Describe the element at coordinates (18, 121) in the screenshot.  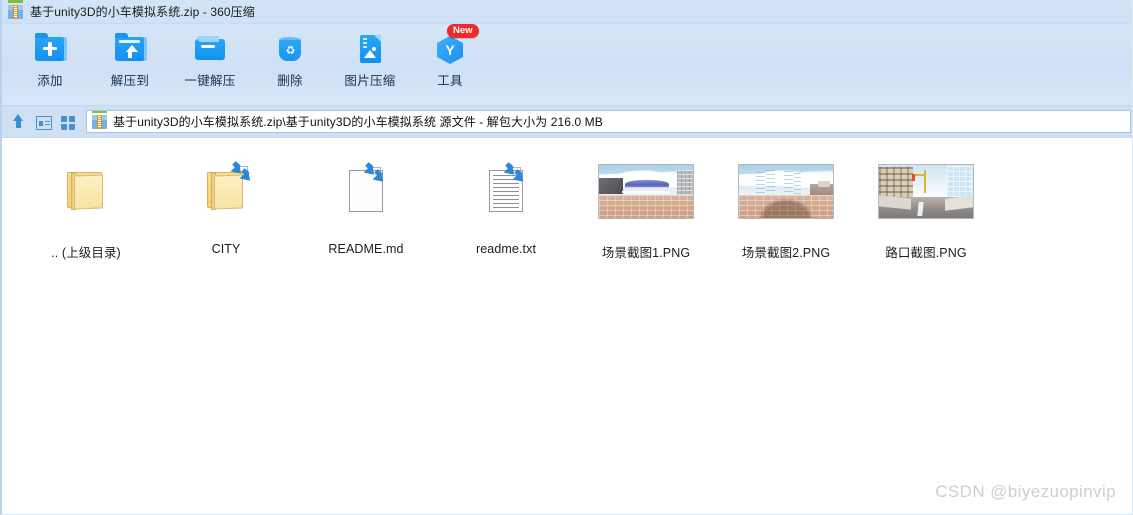
I see `up-arrow-icon` at that location.